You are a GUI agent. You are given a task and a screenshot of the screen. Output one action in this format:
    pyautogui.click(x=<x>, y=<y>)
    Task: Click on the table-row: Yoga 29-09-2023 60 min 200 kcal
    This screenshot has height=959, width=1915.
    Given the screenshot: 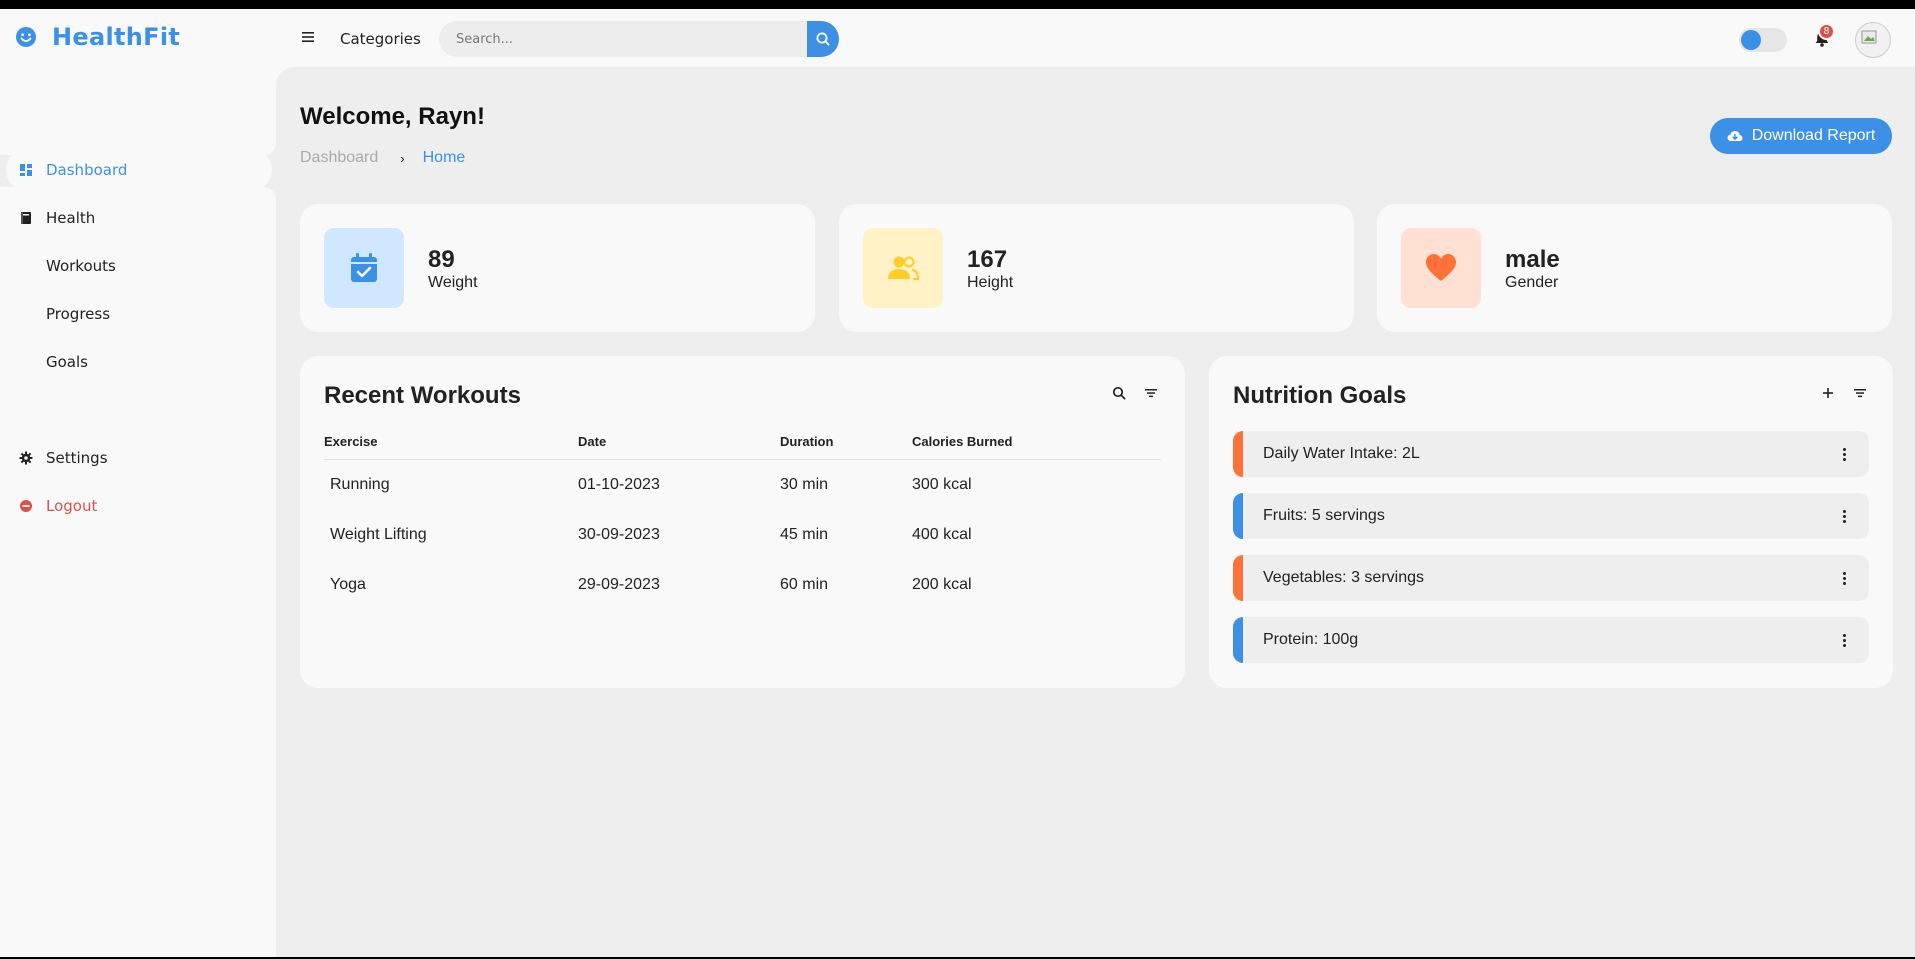 What is the action you would take?
    pyautogui.click(x=742, y=585)
    